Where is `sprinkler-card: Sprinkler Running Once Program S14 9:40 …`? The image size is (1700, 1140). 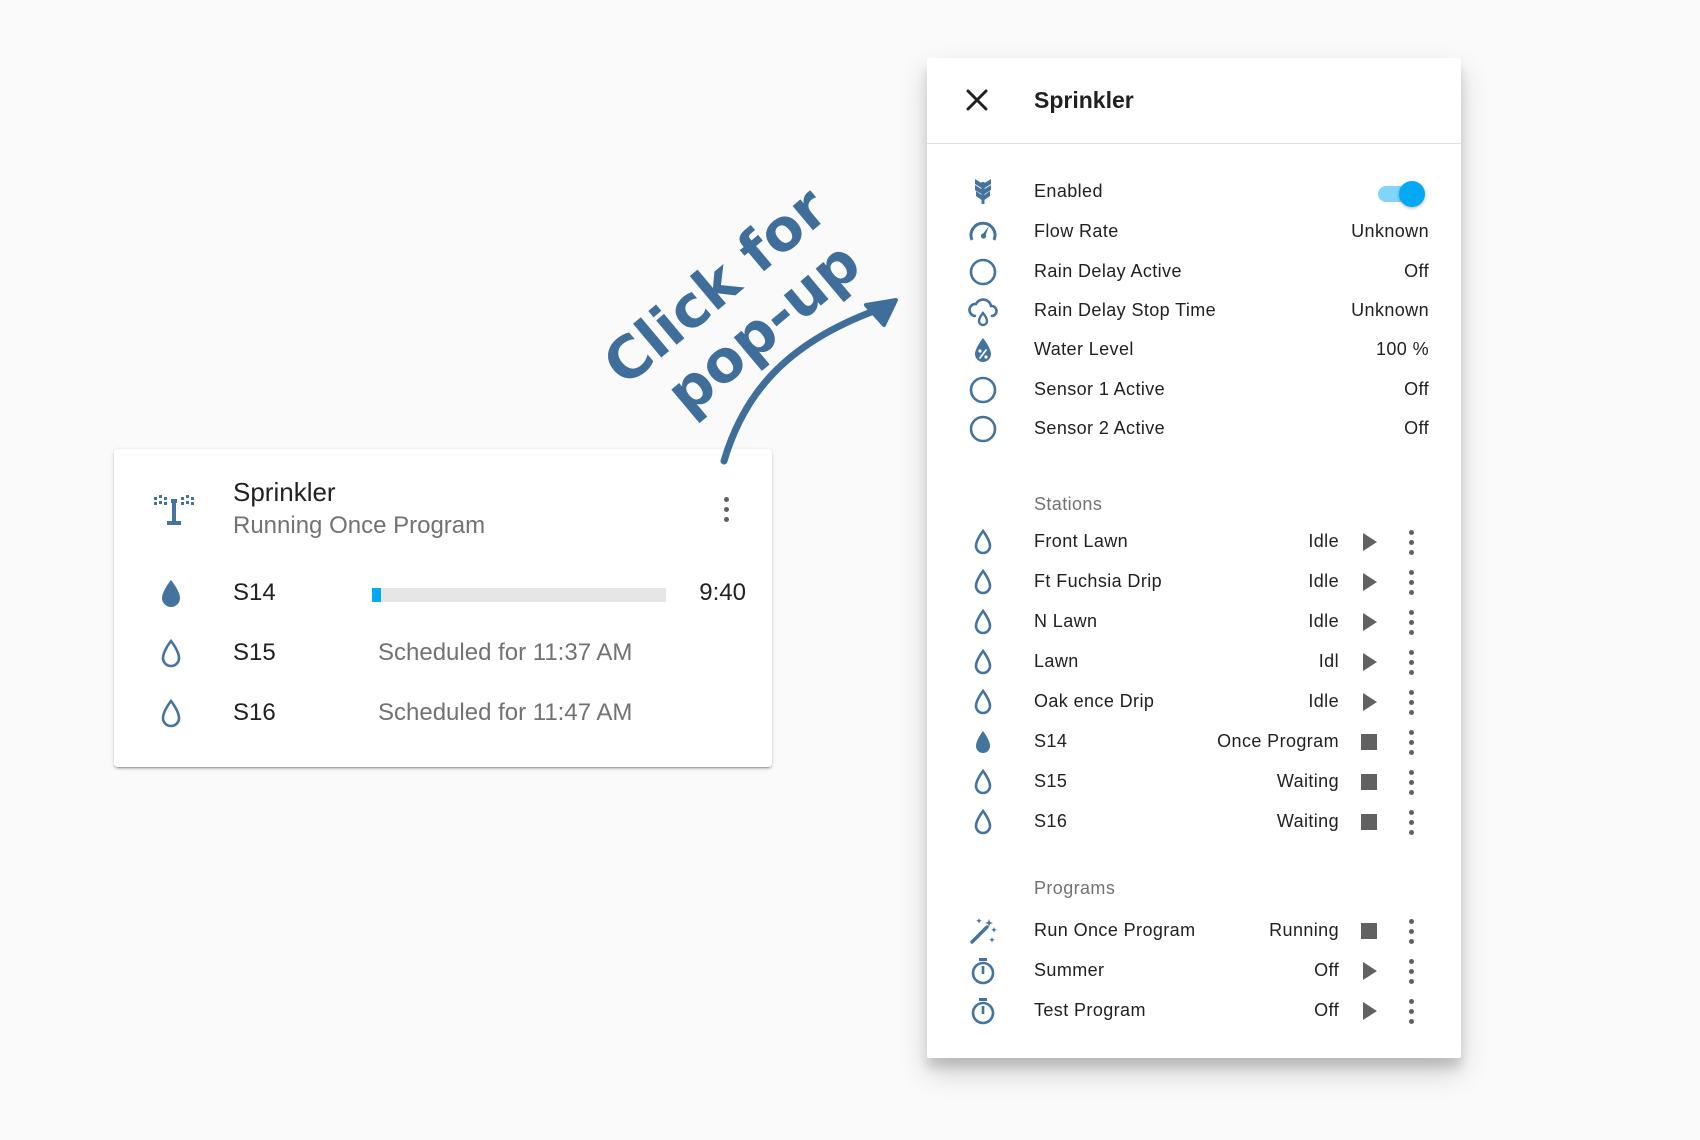 sprinkler-card: Sprinkler Running Once Program S14 9:40 … is located at coordinates (443, 608).